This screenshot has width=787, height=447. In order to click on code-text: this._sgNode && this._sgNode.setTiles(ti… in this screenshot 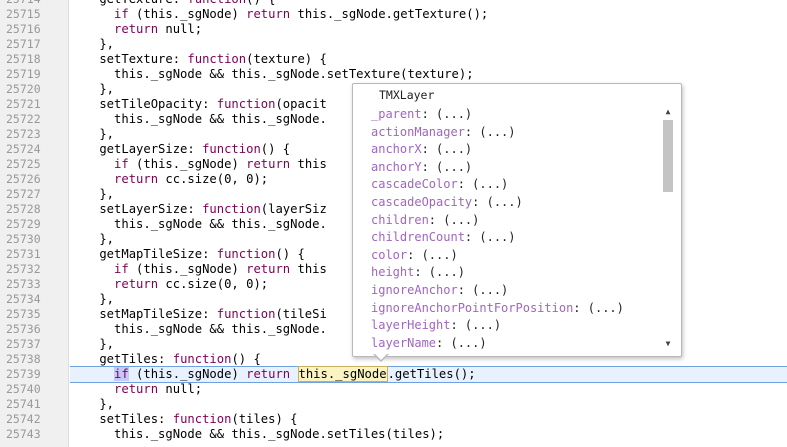, I will do `click(257, 434)`.